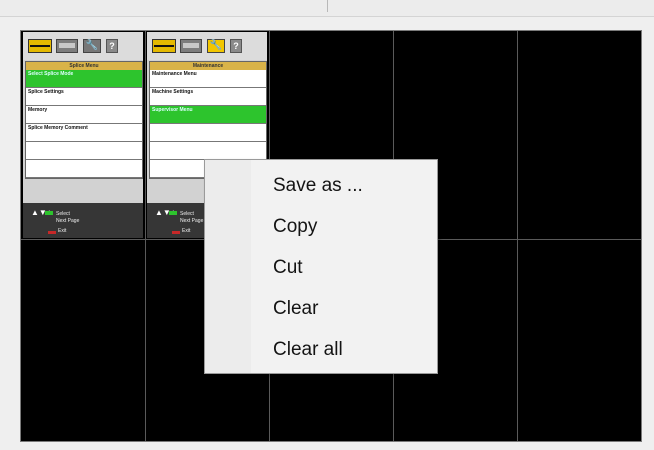 Image resolution: width=654 pixels, height=450 pixels. What do you see at coordinates (84, 115) in the screenshot?
I see `menu-item-memory: Memory` at bounding box center [84, 115].